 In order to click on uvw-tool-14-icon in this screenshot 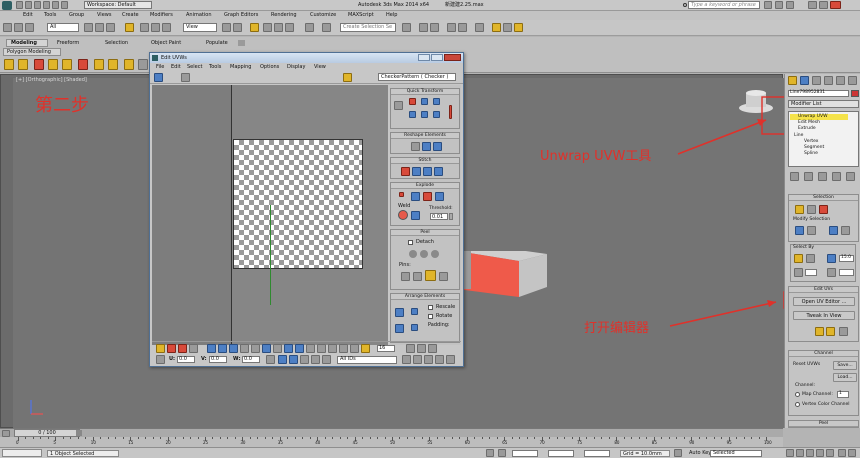, I will do `click(354, 348)`.